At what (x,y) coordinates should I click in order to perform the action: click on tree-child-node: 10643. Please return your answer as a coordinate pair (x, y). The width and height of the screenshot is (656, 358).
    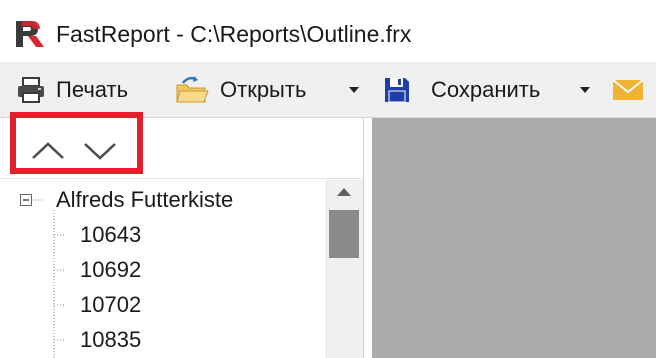
    Looking at the image, I should click on (110, 235).